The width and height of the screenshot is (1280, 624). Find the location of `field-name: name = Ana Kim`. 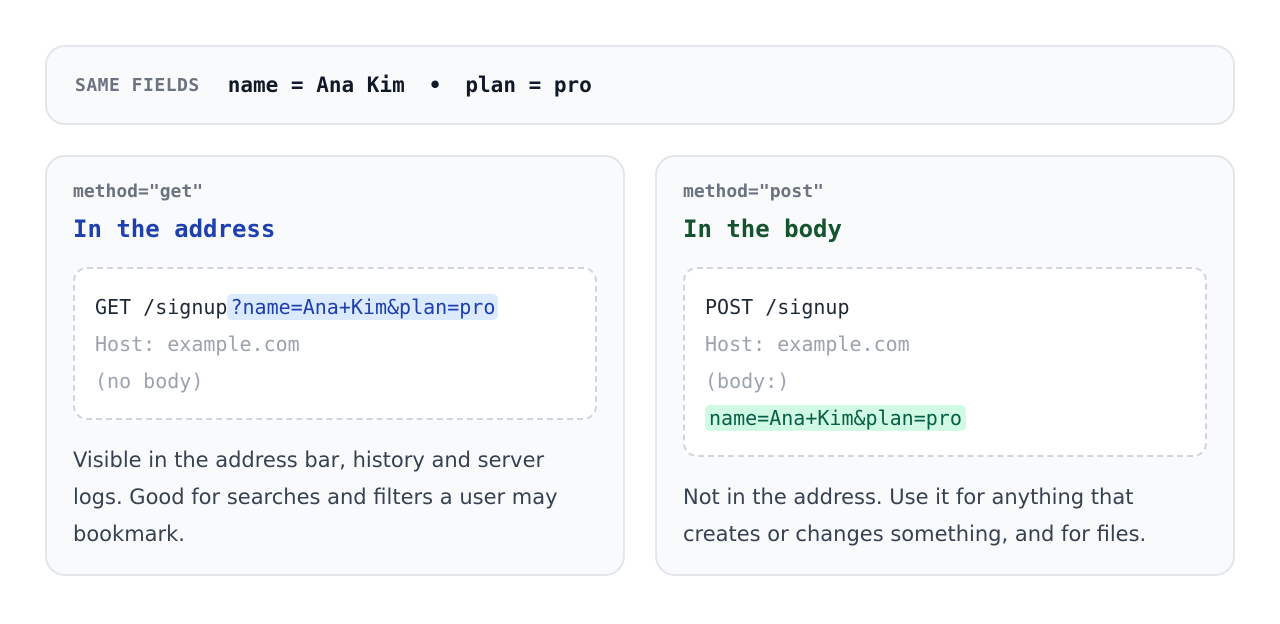

field-name: name = Ana Kim is located at coordinates (316, 85).